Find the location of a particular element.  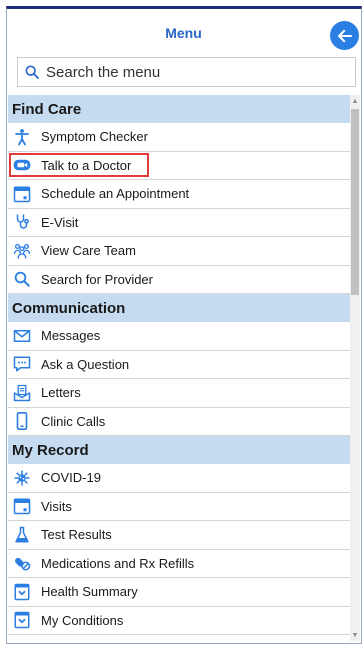

menu-item-clinic-calls: Clinic Calls is located at coordinates (179, 421).